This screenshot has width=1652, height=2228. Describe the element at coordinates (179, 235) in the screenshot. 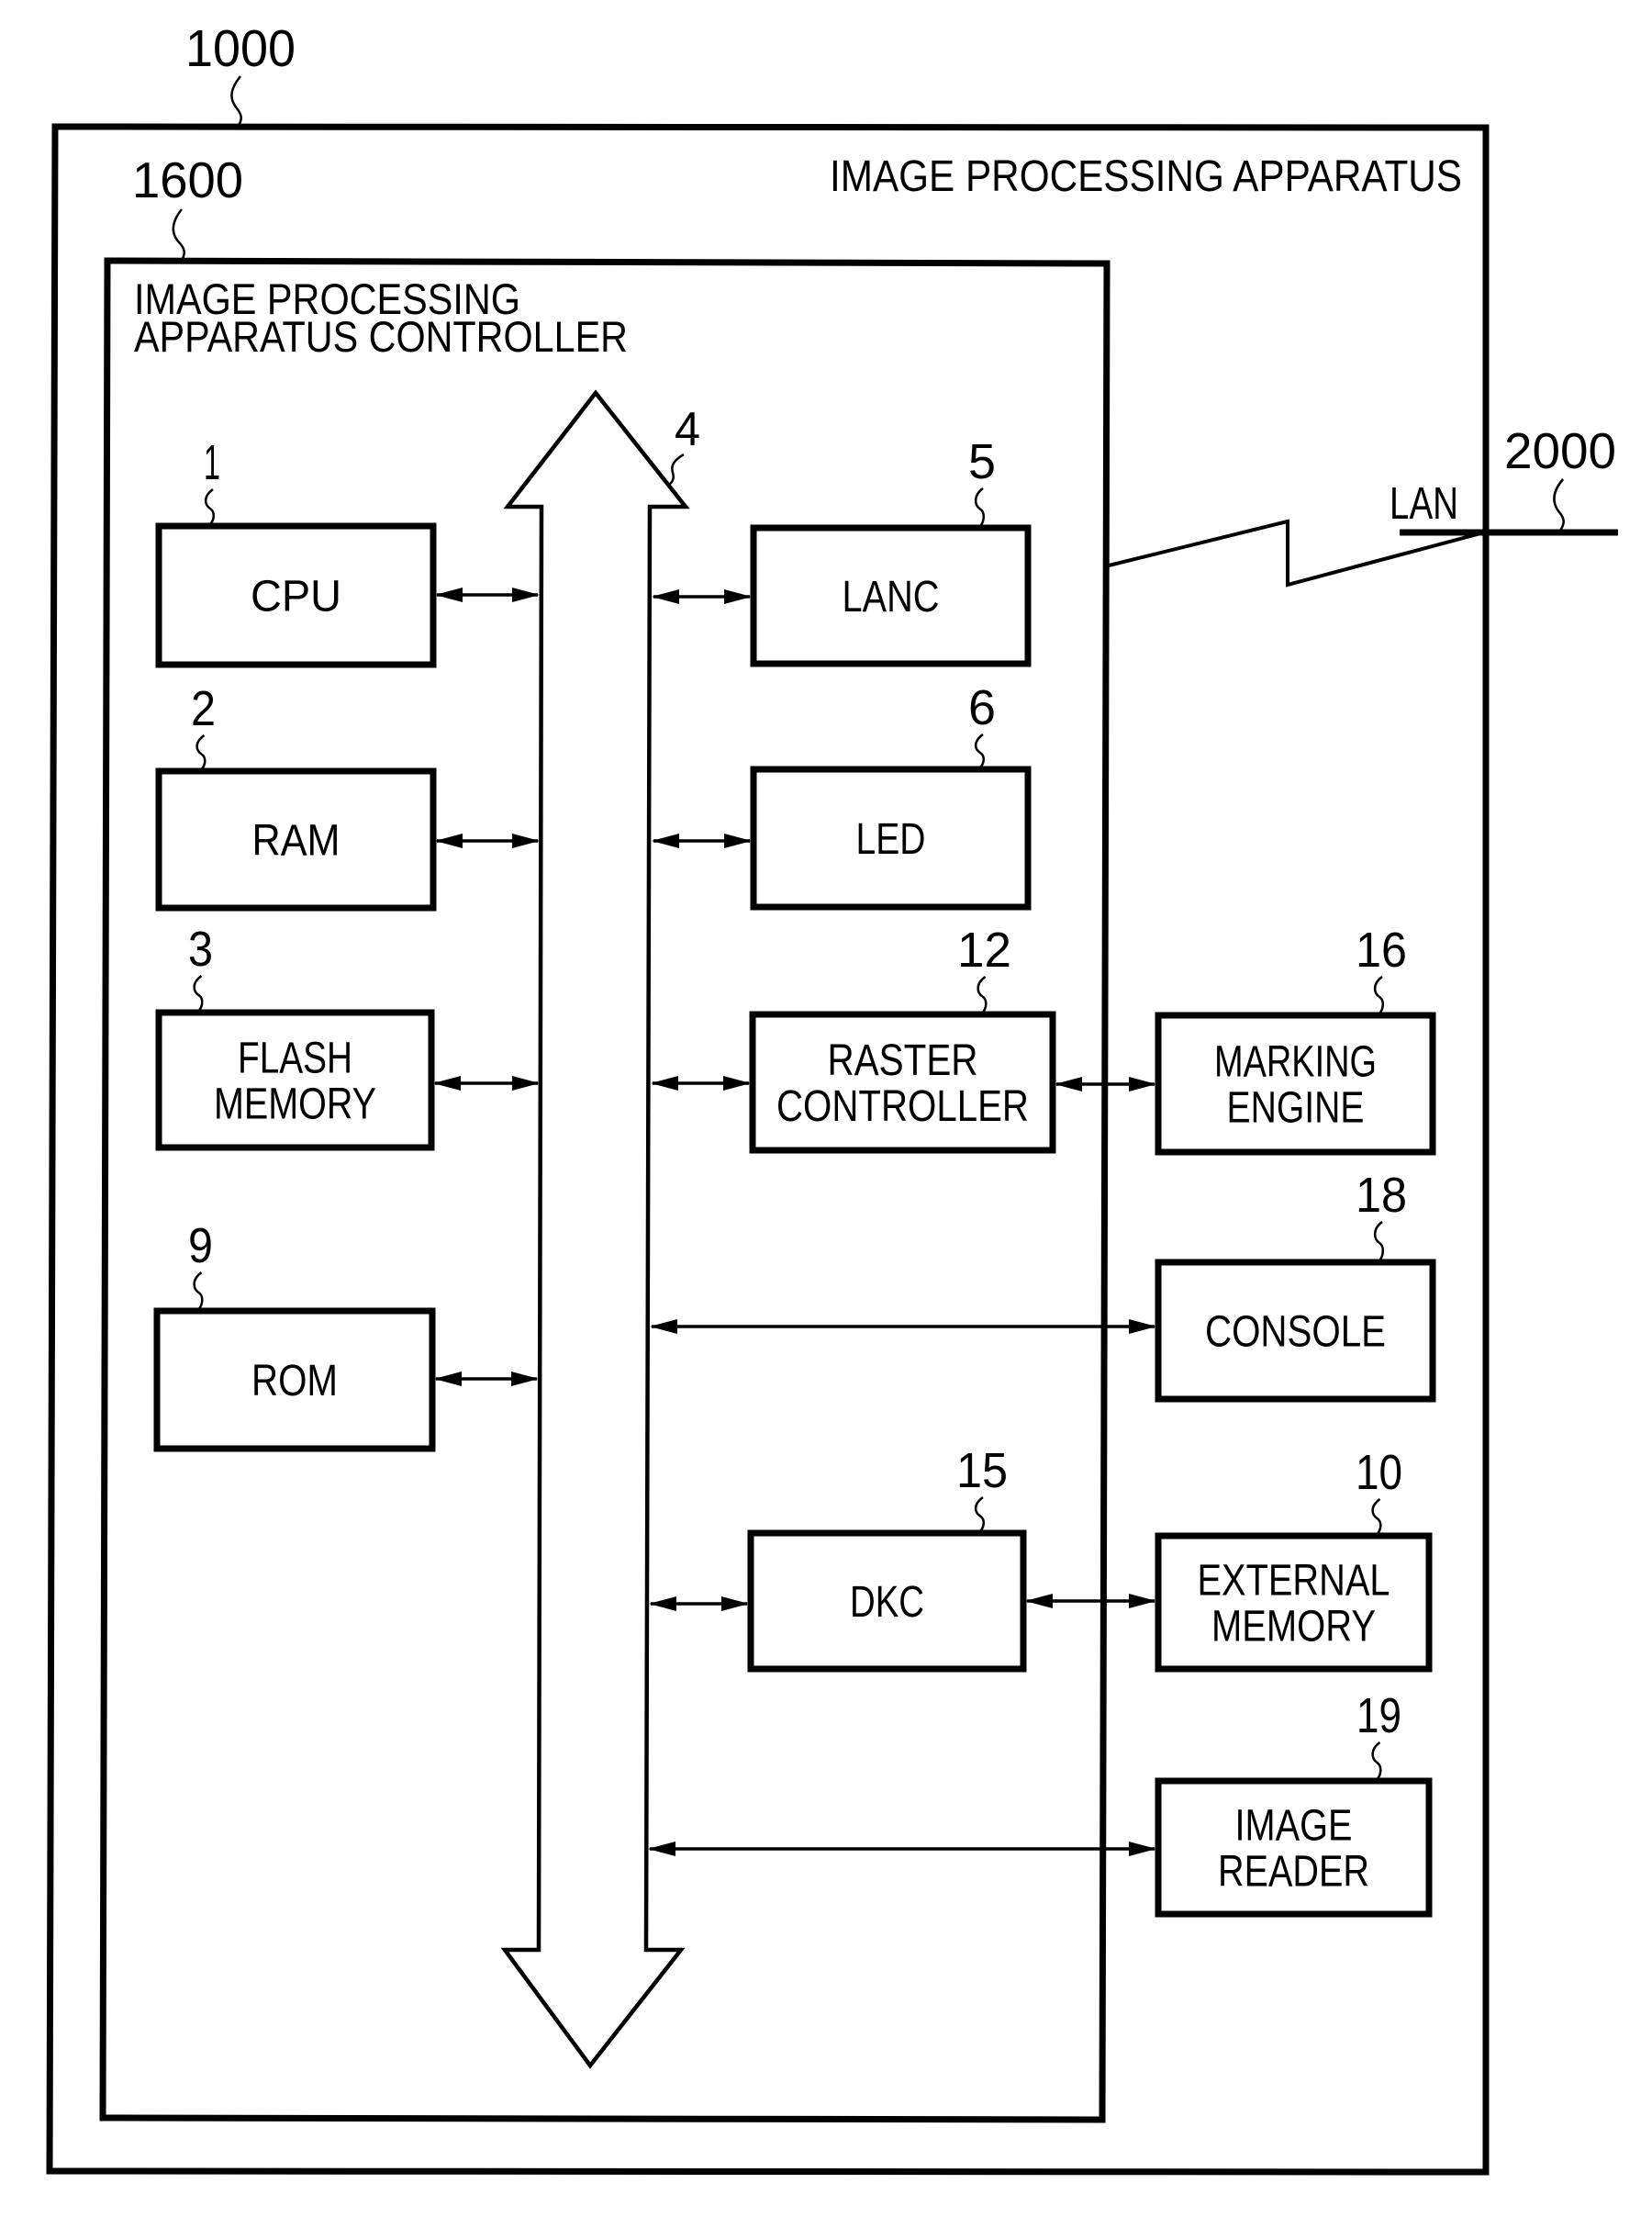

I see `controller-leader-line` at that location.